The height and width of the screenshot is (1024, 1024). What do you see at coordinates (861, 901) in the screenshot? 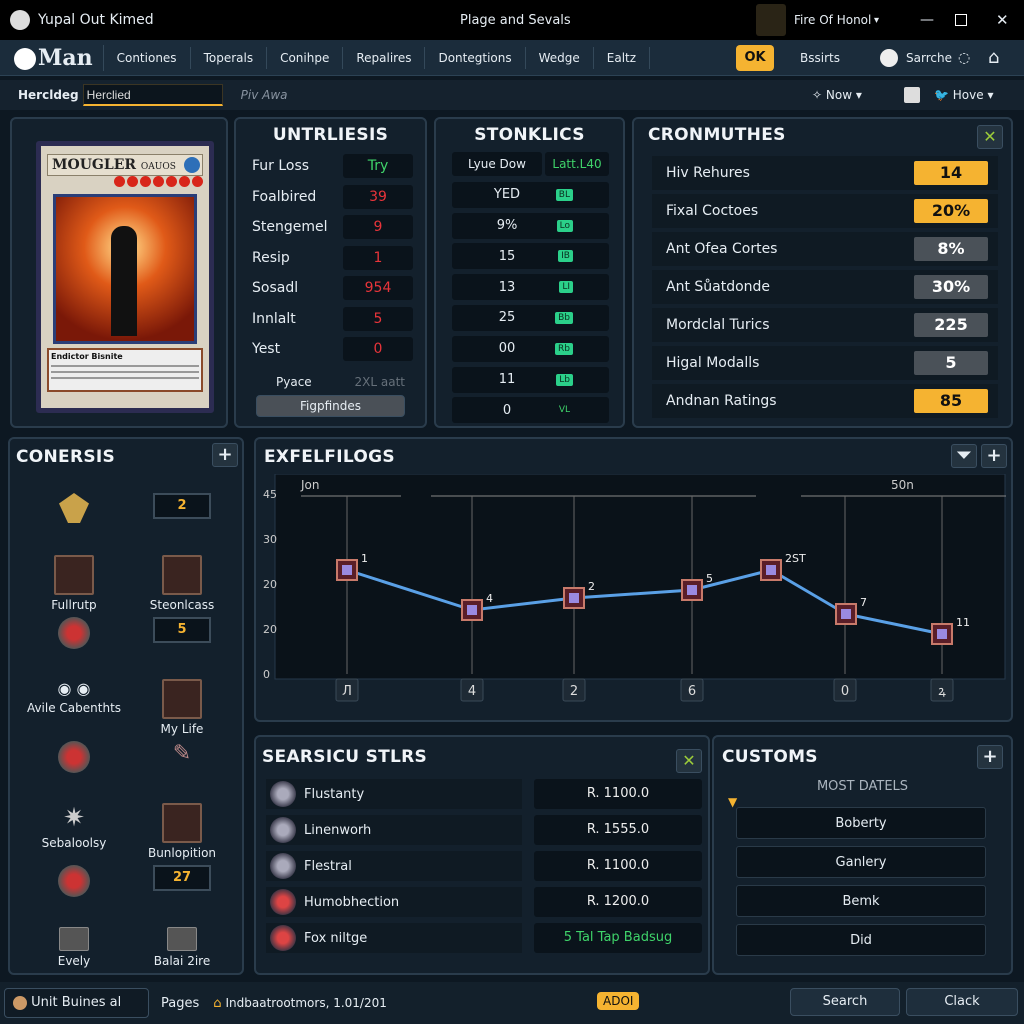
I see `customs-item: Bemk` at bounding box center [861, 901].